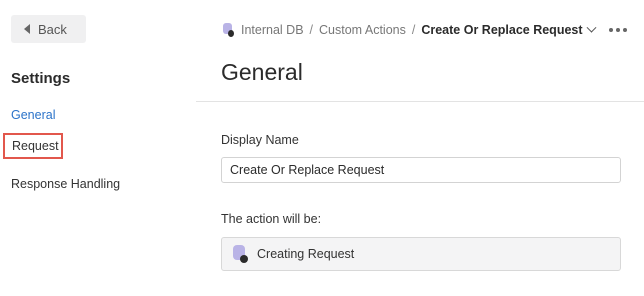  I want to click on back-button: Back, so click(48, 29).